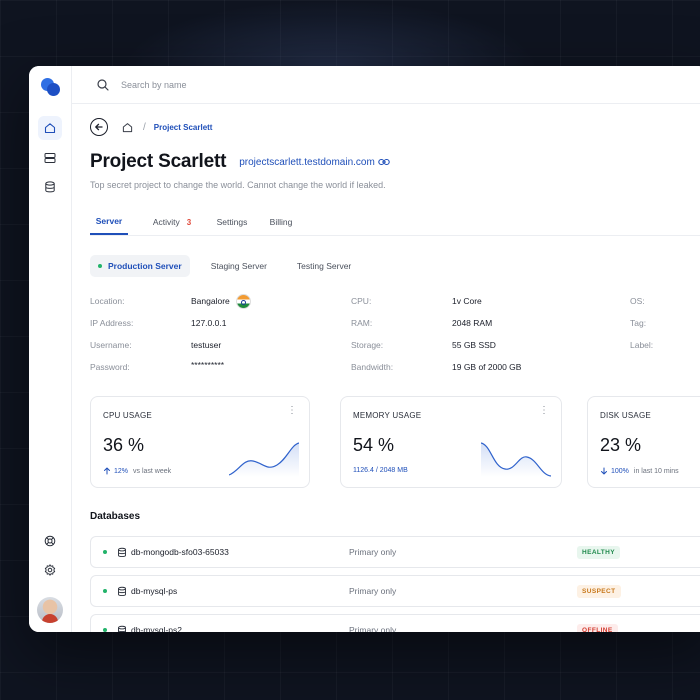 This screenshot has width=700, height=700. I want to click on cpu-usage-value: 36 %, so click(124, 445).